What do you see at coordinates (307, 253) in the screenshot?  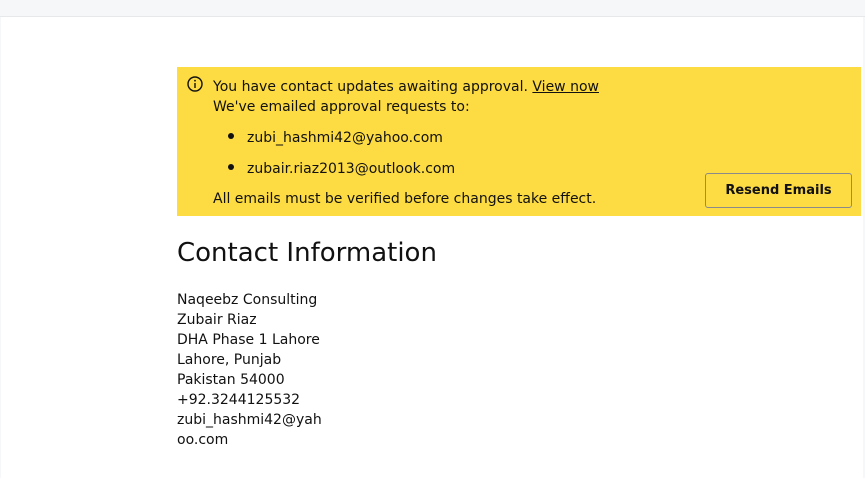 I see `page-title: Contact Information` at bounding box center [307, 253].